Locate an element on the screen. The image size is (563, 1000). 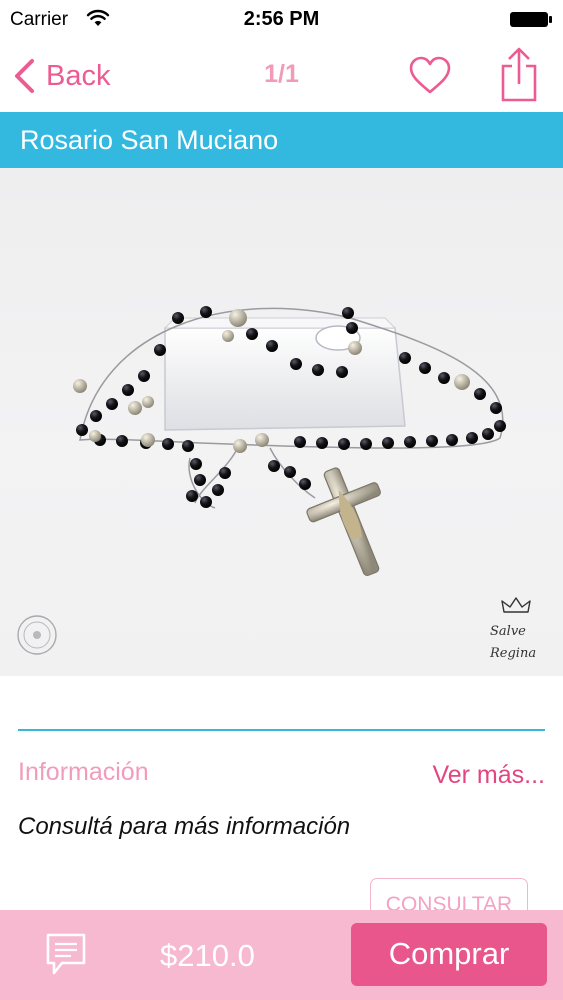
brand-logo-text: Salve Regina is located at coordinates (513, 642).